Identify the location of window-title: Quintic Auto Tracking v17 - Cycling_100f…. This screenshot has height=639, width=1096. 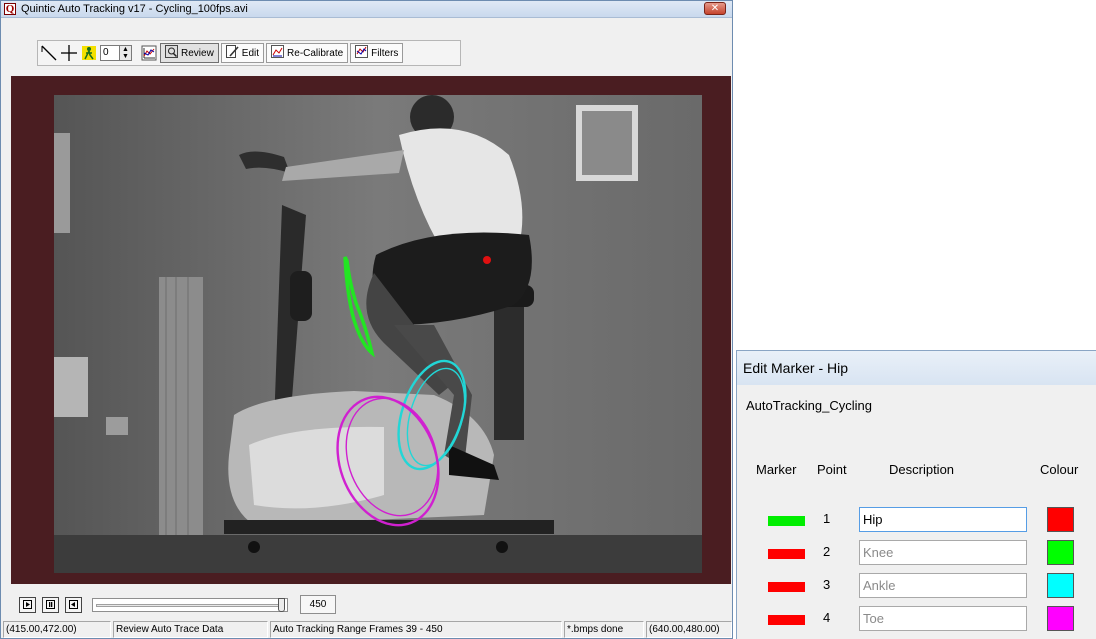
(134, 9).